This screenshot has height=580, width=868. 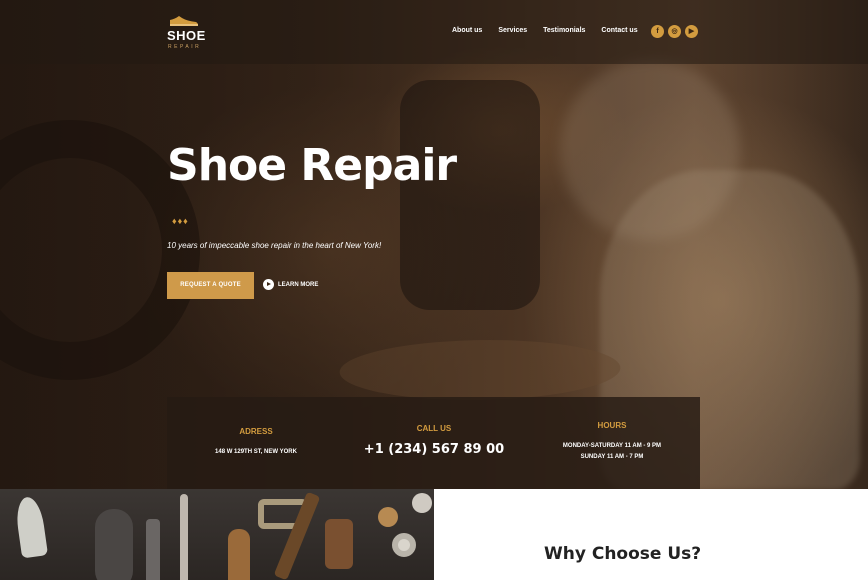 What do you see at coordinates (434, 428) in the screenshot?
I see `call-heading: CALL US` at bounding box center [434, 428].